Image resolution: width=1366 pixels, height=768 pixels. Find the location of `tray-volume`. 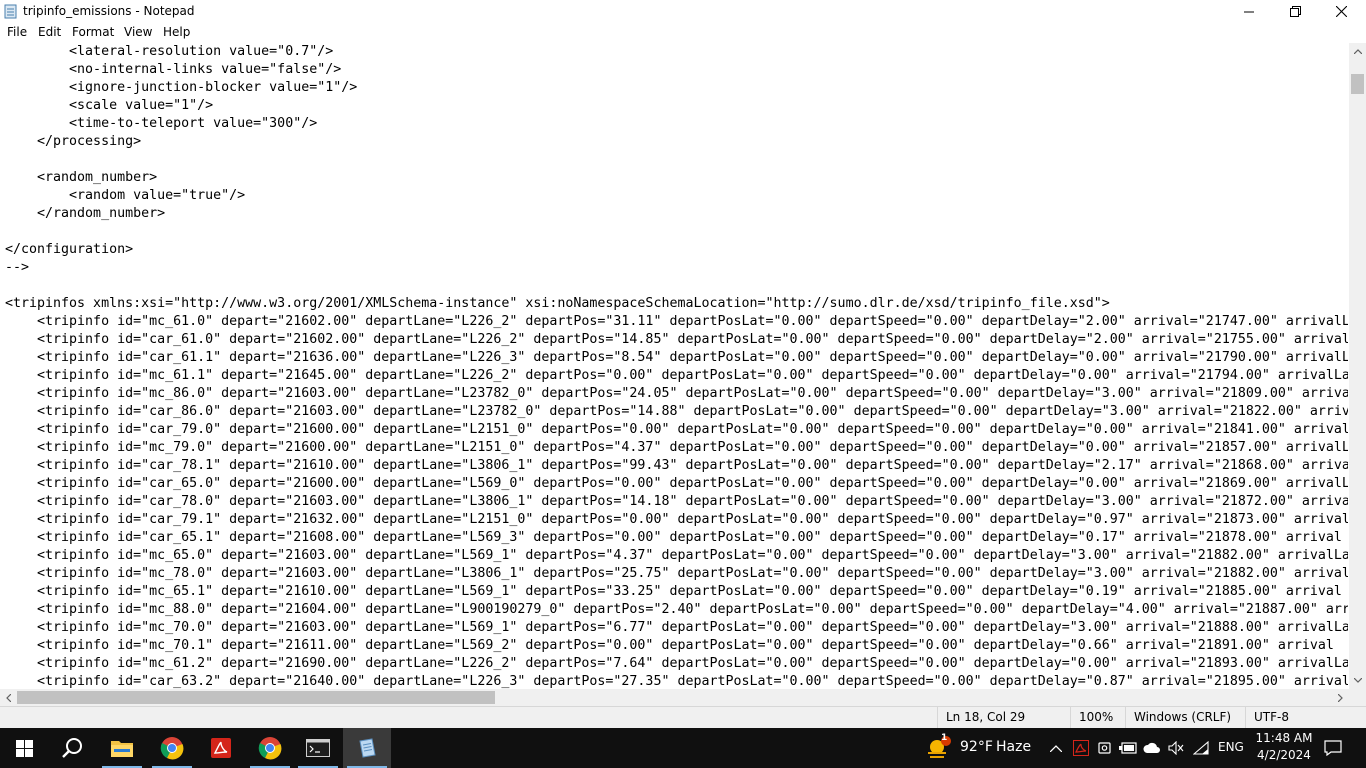

tray-volume is located at coordinates (1176, 748).